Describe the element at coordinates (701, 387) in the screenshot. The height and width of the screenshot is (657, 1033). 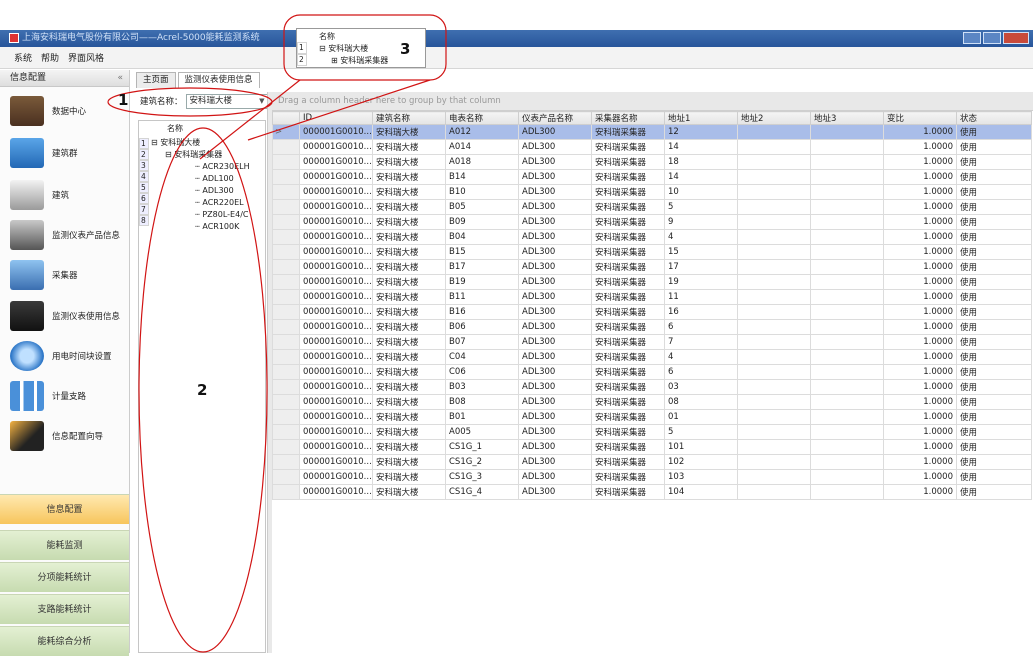
I see `table-cell: 03` at that location.